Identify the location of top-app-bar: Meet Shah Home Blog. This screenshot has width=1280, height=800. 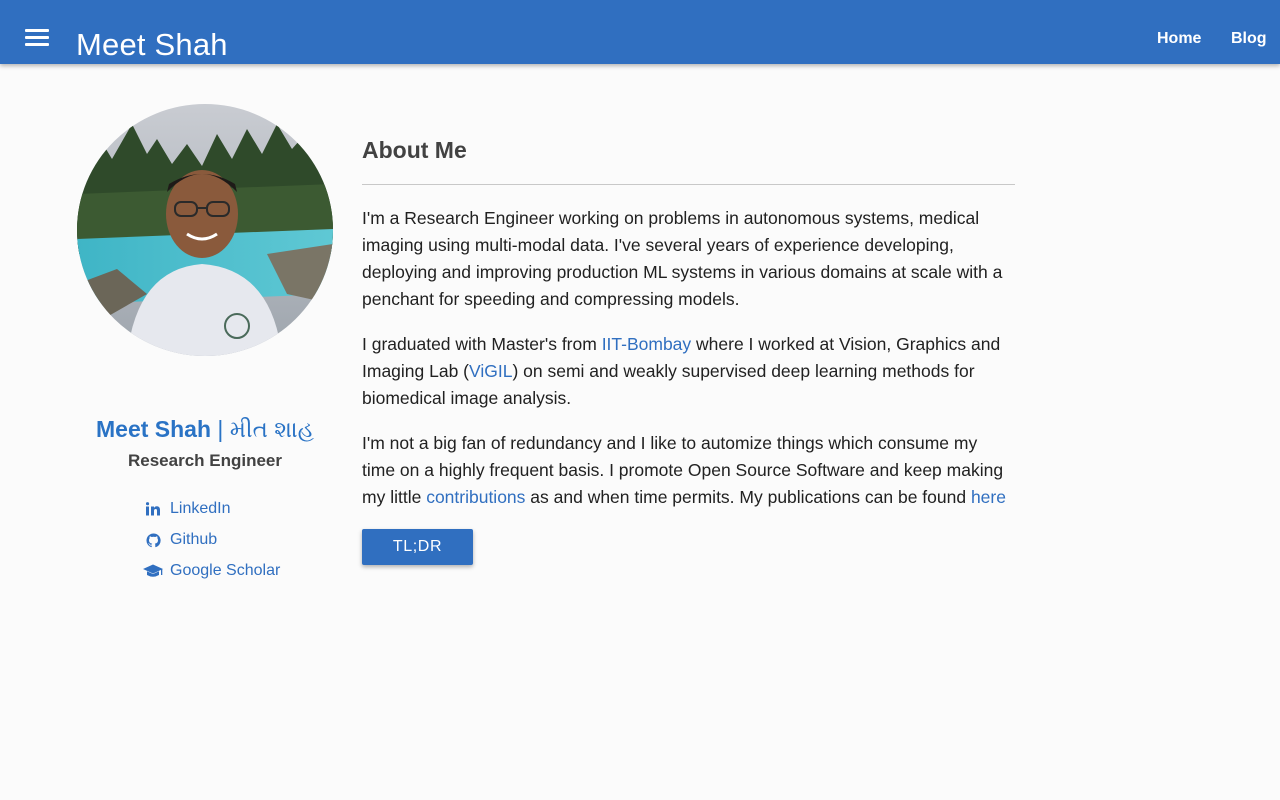
(640, 32).